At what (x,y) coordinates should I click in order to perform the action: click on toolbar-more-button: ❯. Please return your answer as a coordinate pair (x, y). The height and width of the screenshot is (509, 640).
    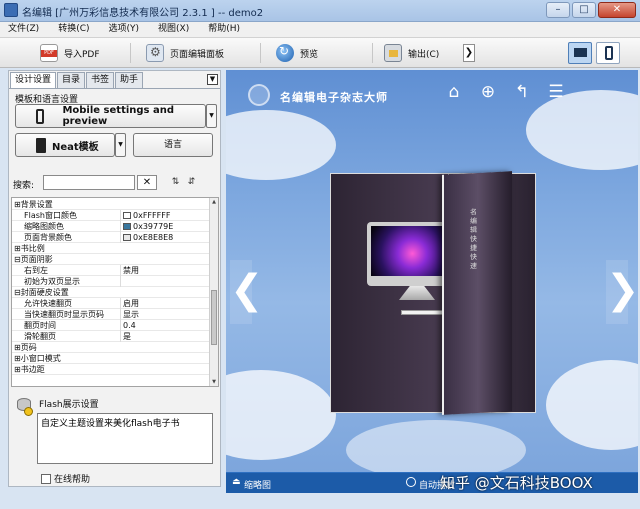
    Looking at the image, I should click on (469, 53).